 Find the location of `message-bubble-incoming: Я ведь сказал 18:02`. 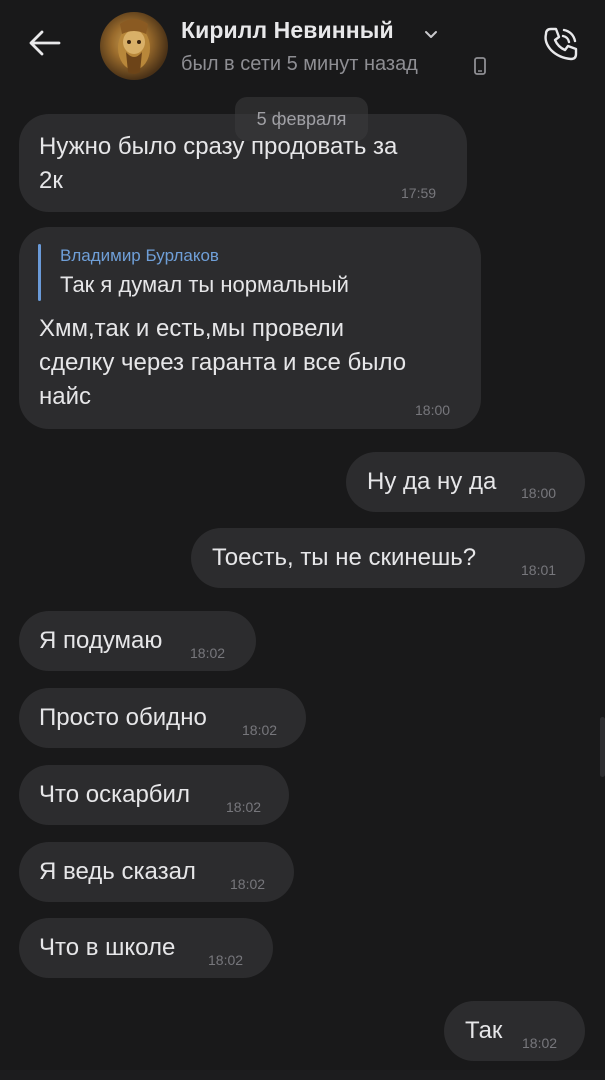

message-bubble-incoming: Я ведь сказал 18:02 is located at coordinates (156, 872).